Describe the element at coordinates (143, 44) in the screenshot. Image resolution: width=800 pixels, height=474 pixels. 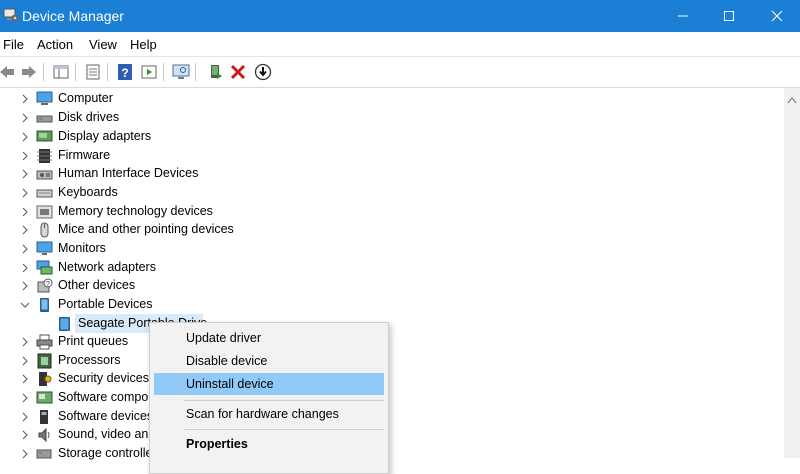
I see `menu-help: Help` at that location.